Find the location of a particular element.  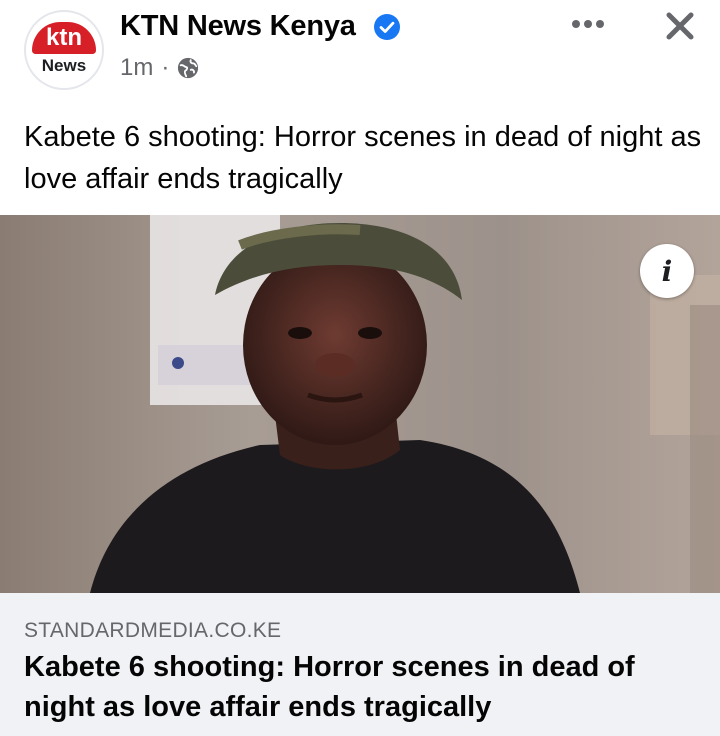

info-icon: i is located at coordinates (667, 271).